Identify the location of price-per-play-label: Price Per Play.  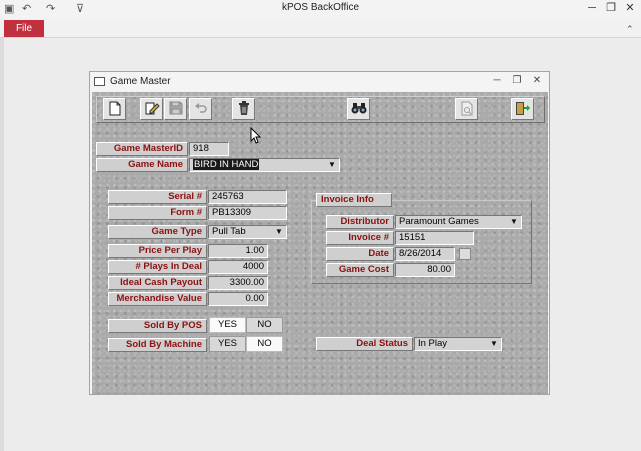
(157, 251).